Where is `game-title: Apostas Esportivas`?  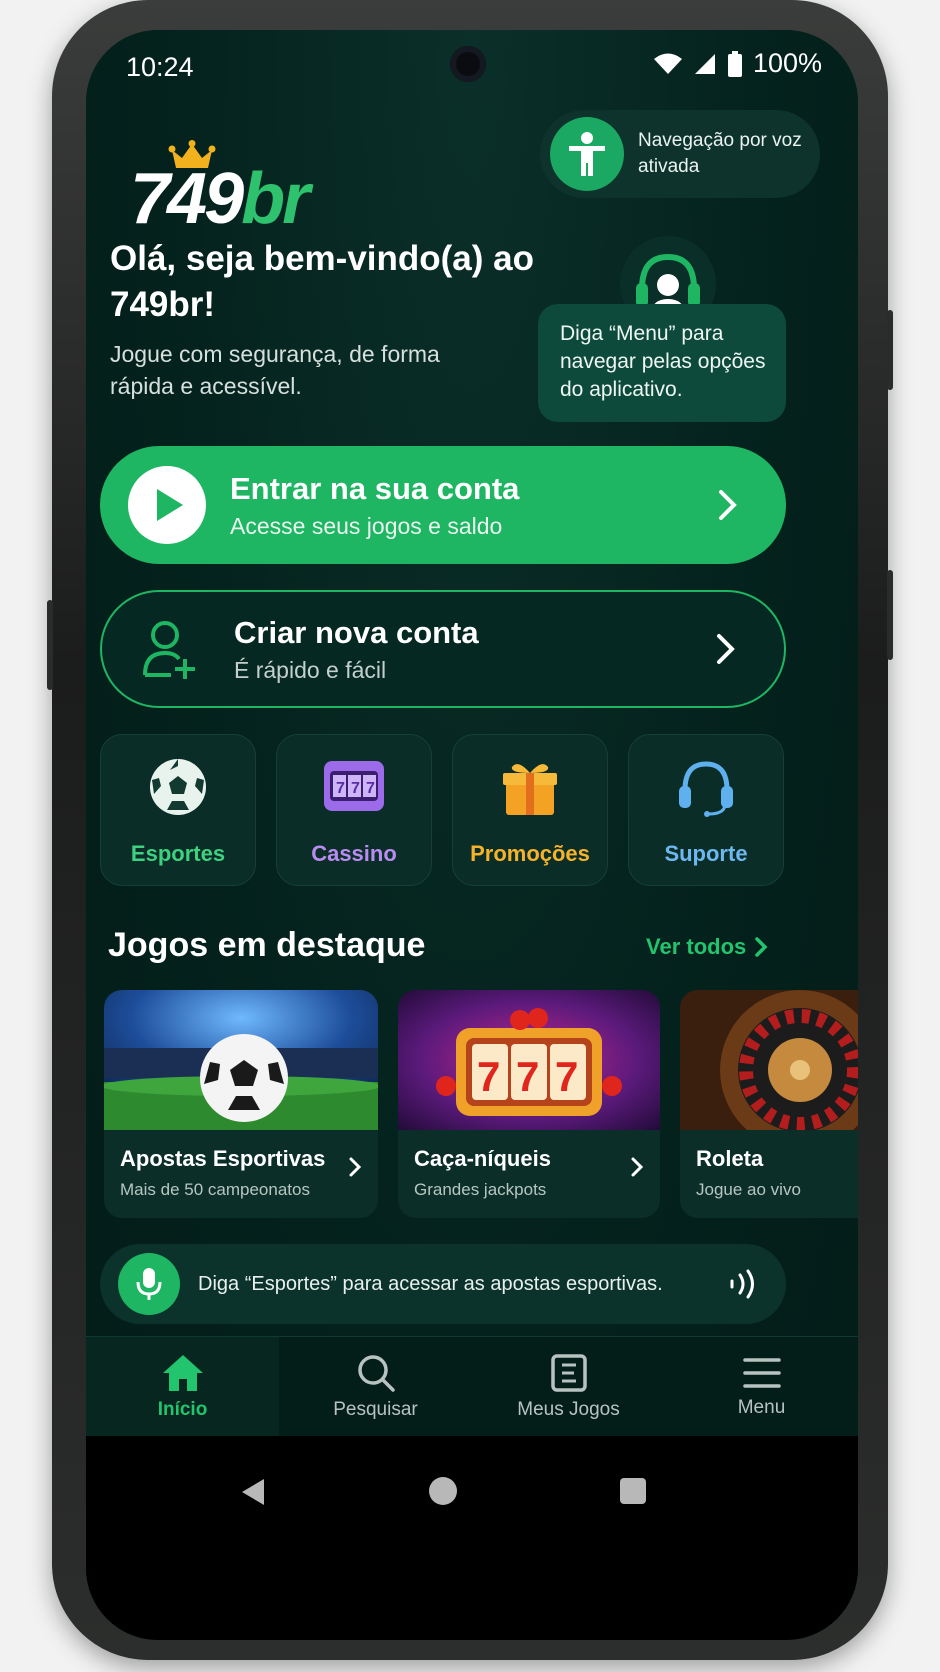
game-title: Apostas Esportivas is located at coordinates (223, 1158).